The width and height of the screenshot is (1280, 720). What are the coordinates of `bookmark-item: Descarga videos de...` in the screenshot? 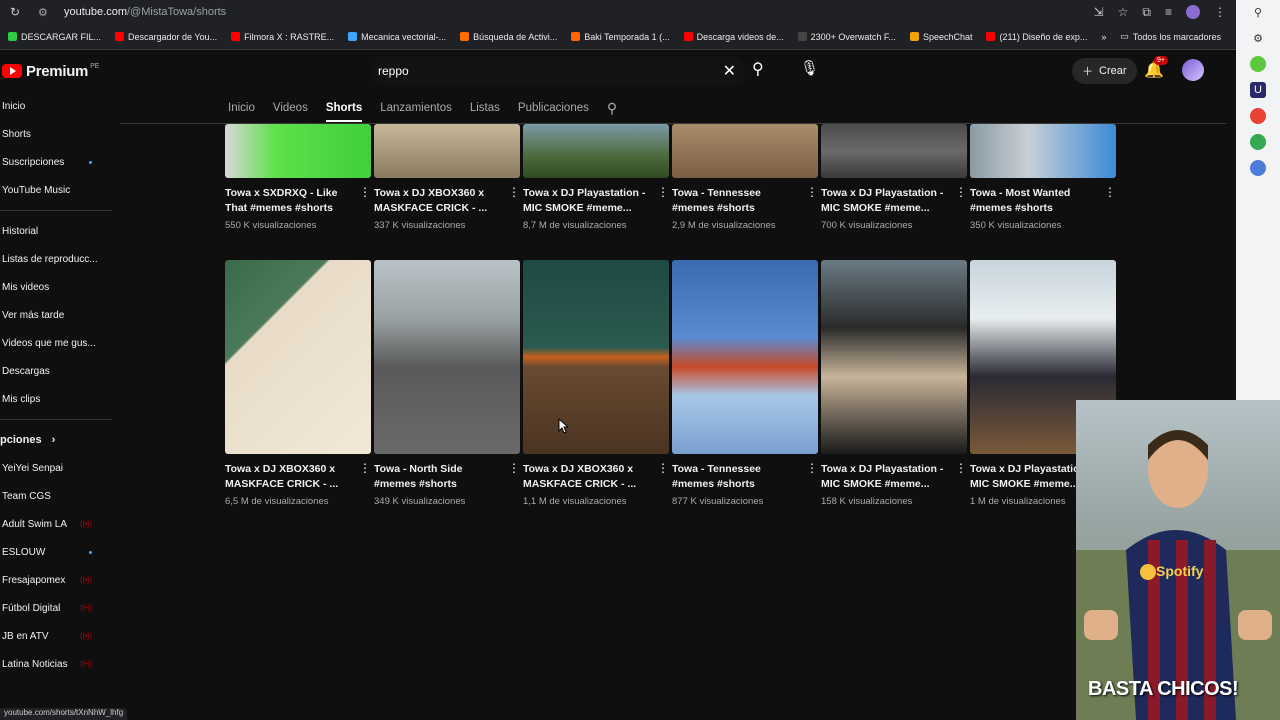 It's located at (733, 37).